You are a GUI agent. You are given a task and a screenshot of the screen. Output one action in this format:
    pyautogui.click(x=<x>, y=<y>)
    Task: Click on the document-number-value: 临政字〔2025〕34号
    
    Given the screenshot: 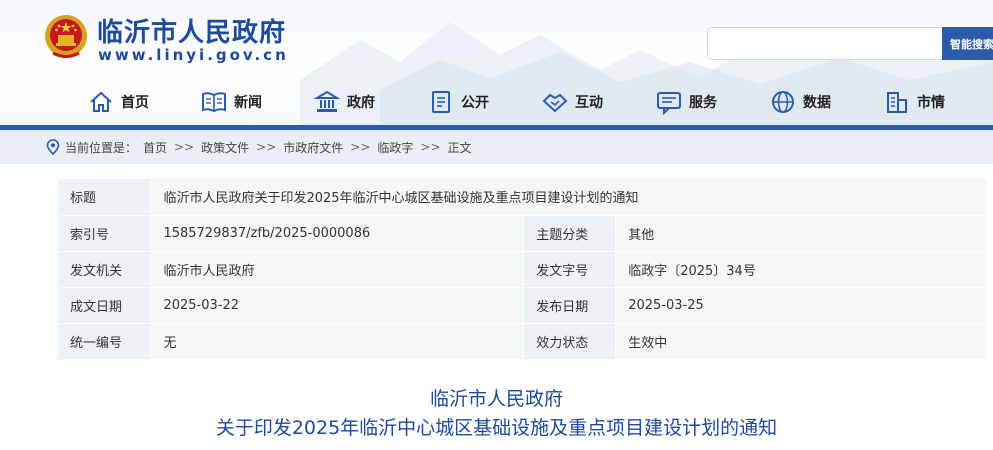 What is the action you would take?
    pyautogui.click(x=801, y=269)
    